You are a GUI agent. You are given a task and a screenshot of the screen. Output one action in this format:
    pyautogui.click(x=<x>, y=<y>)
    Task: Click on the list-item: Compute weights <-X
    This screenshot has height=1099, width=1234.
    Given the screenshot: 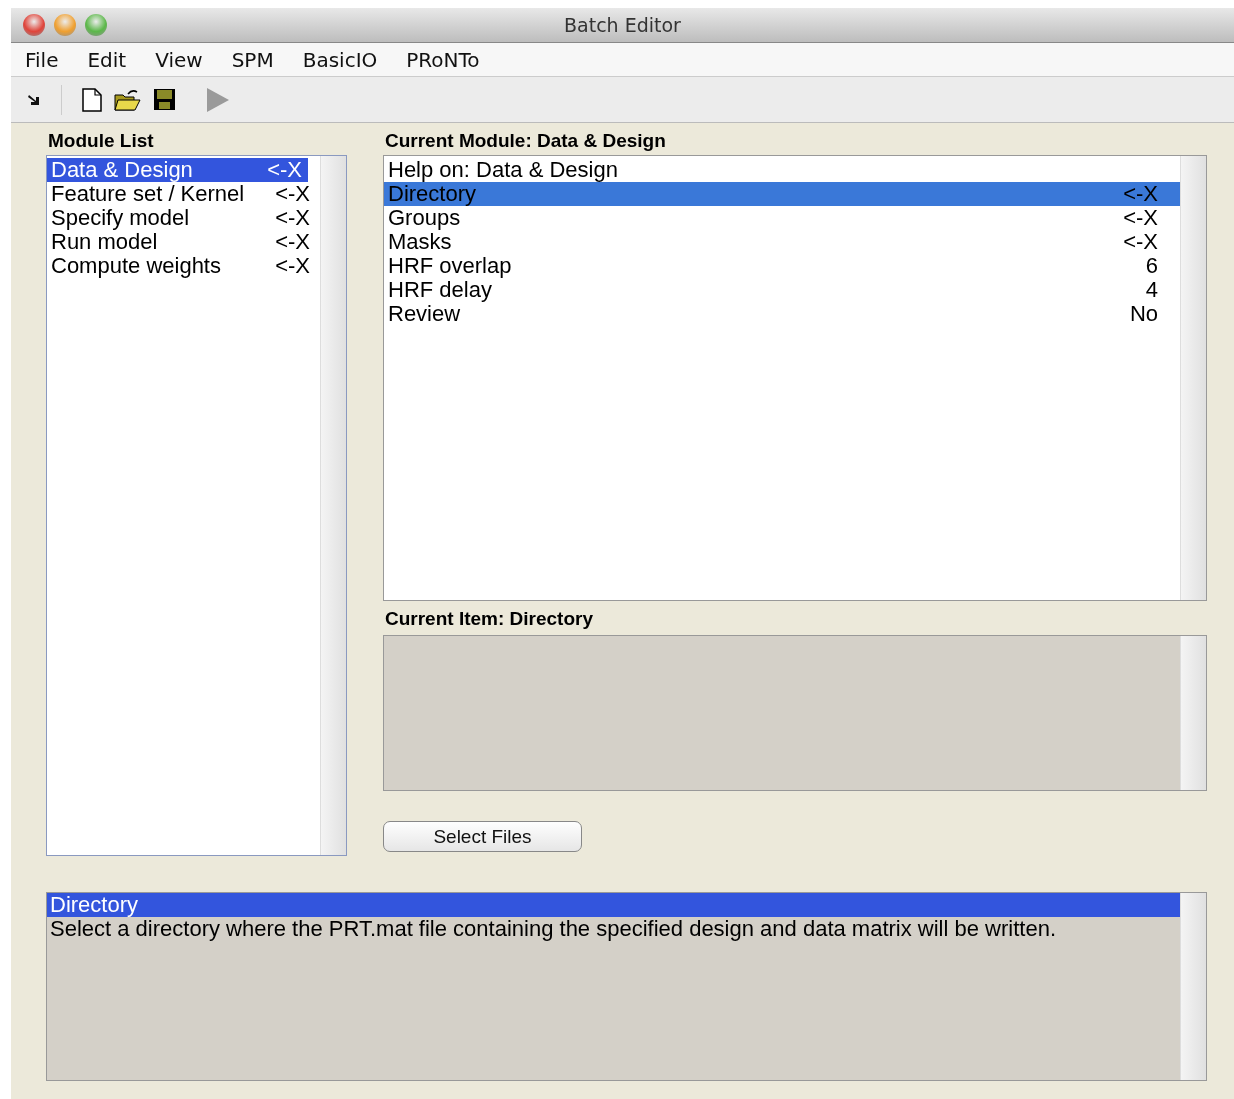 What is the action you would take?
    pyautogui.click(x=181, y=266)
    